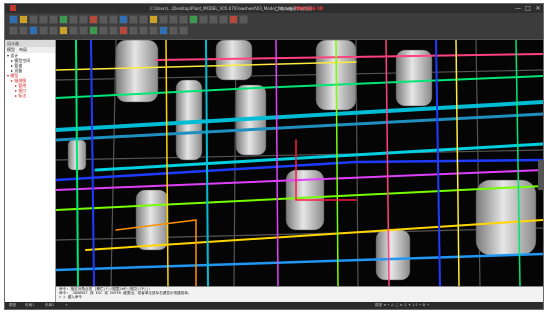 This screenshot has height=322, width=550. Describe the element at coordinates (103, 30) in the screenshot. I see `equipment-icon` at that location.